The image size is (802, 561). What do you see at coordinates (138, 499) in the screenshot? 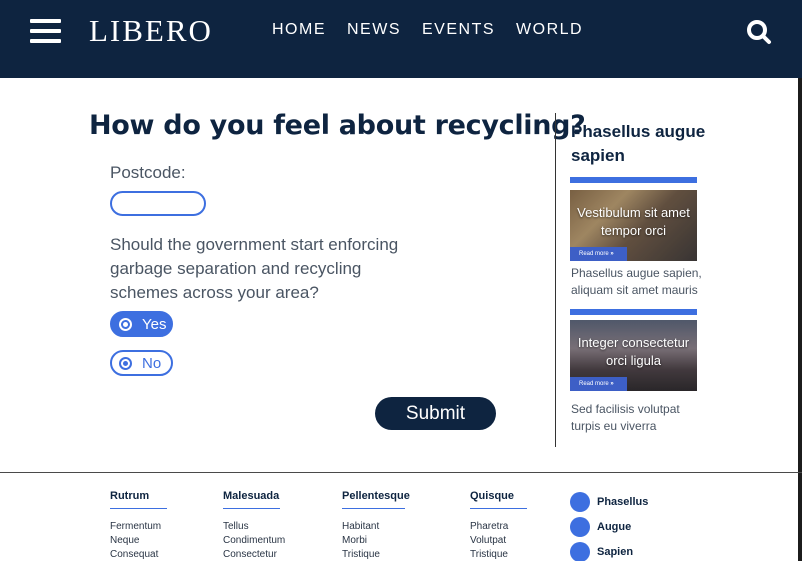
I see `footer-column-heading: Rutrum` at bounding box center [138, 499].